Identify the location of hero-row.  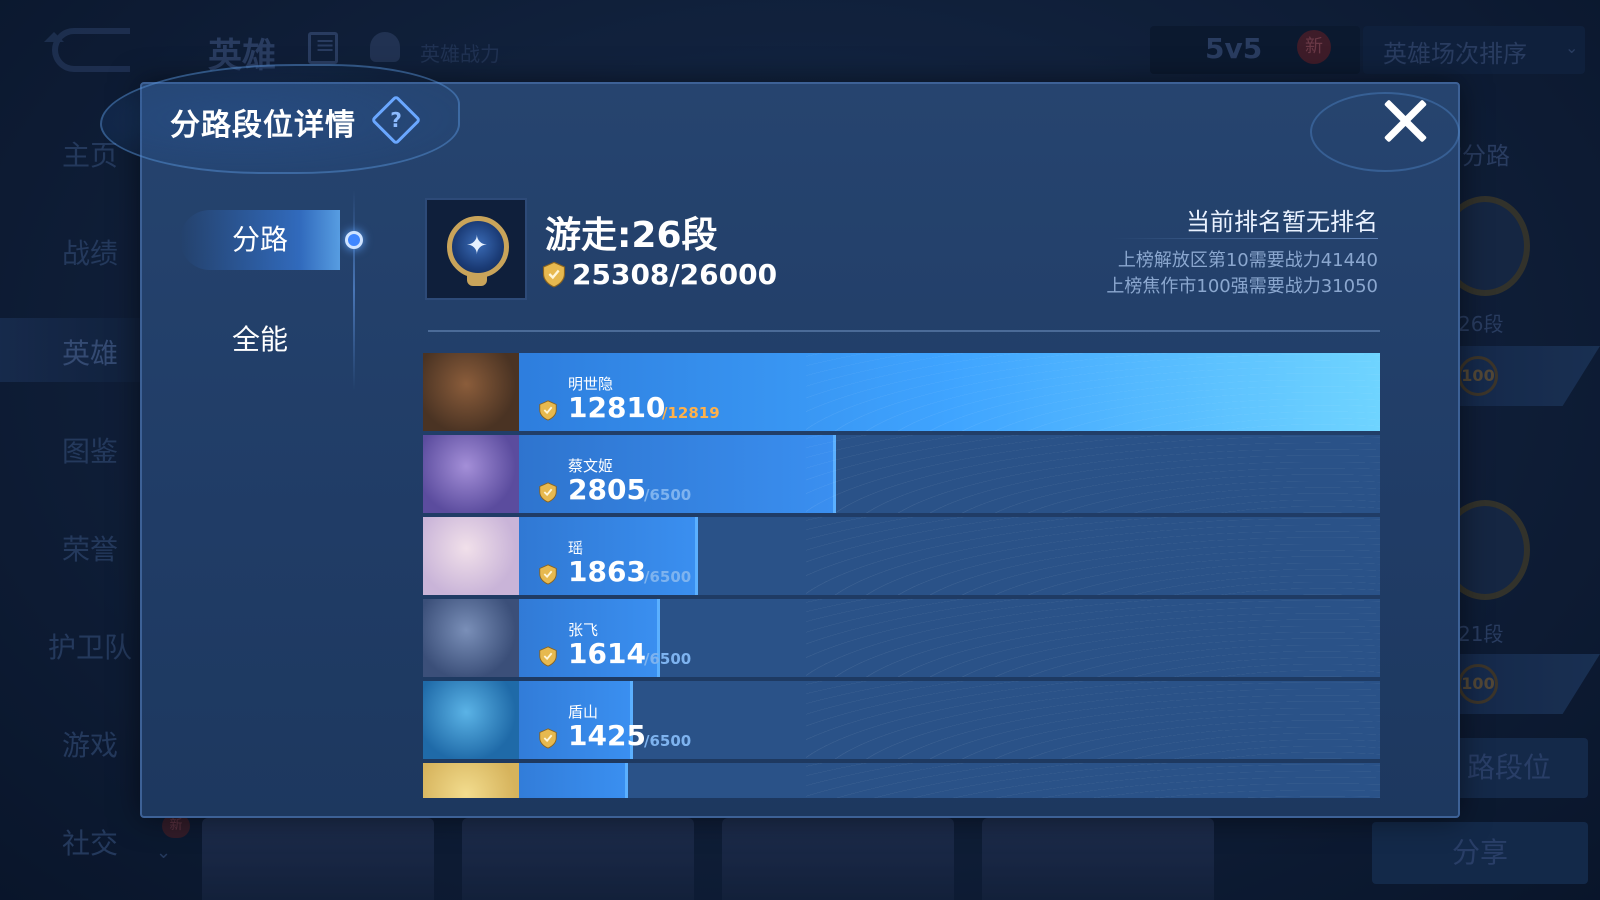
(901, 780).